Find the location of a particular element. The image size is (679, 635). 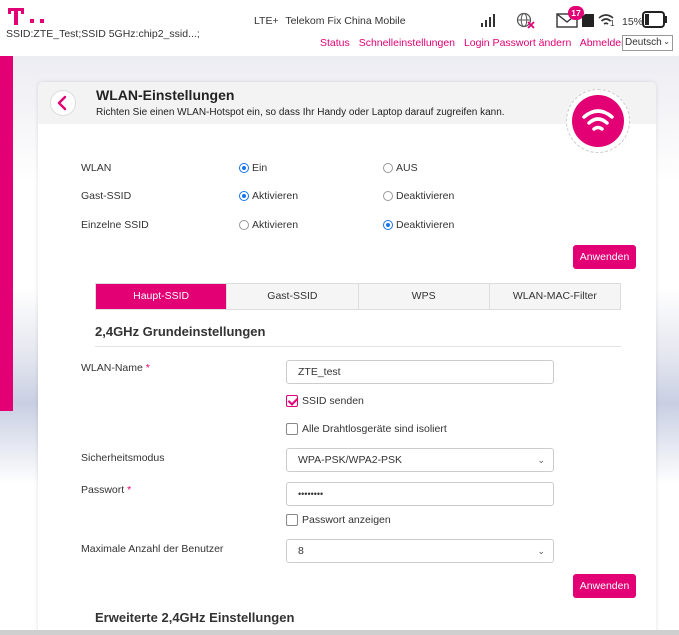

ssid-broadcast-checkbox: SSID senden is located at coordinates (325, 401).